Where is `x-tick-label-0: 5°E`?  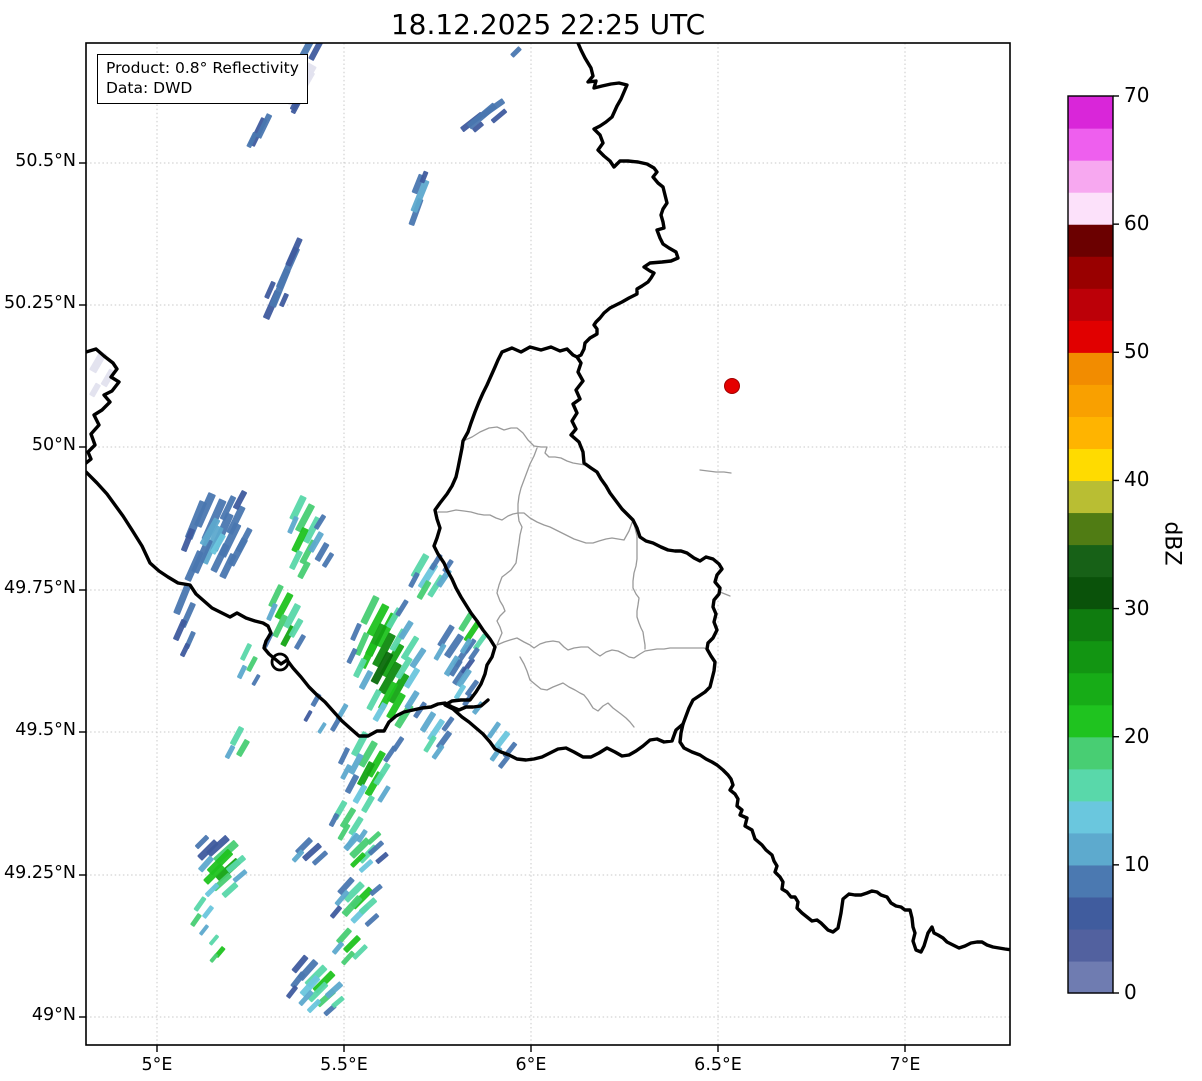 x-tick-label-0: 5°E is located at coordinates (157, 1065).